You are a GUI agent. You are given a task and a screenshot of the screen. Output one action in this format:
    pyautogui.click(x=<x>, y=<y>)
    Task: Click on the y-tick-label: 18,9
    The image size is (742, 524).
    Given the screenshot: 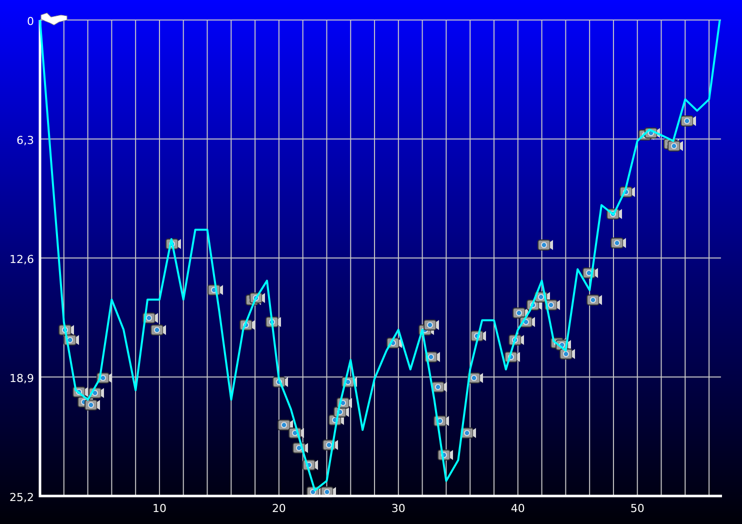 What is the action you would take?
    pyautogui.click(x=22, y=378)
    